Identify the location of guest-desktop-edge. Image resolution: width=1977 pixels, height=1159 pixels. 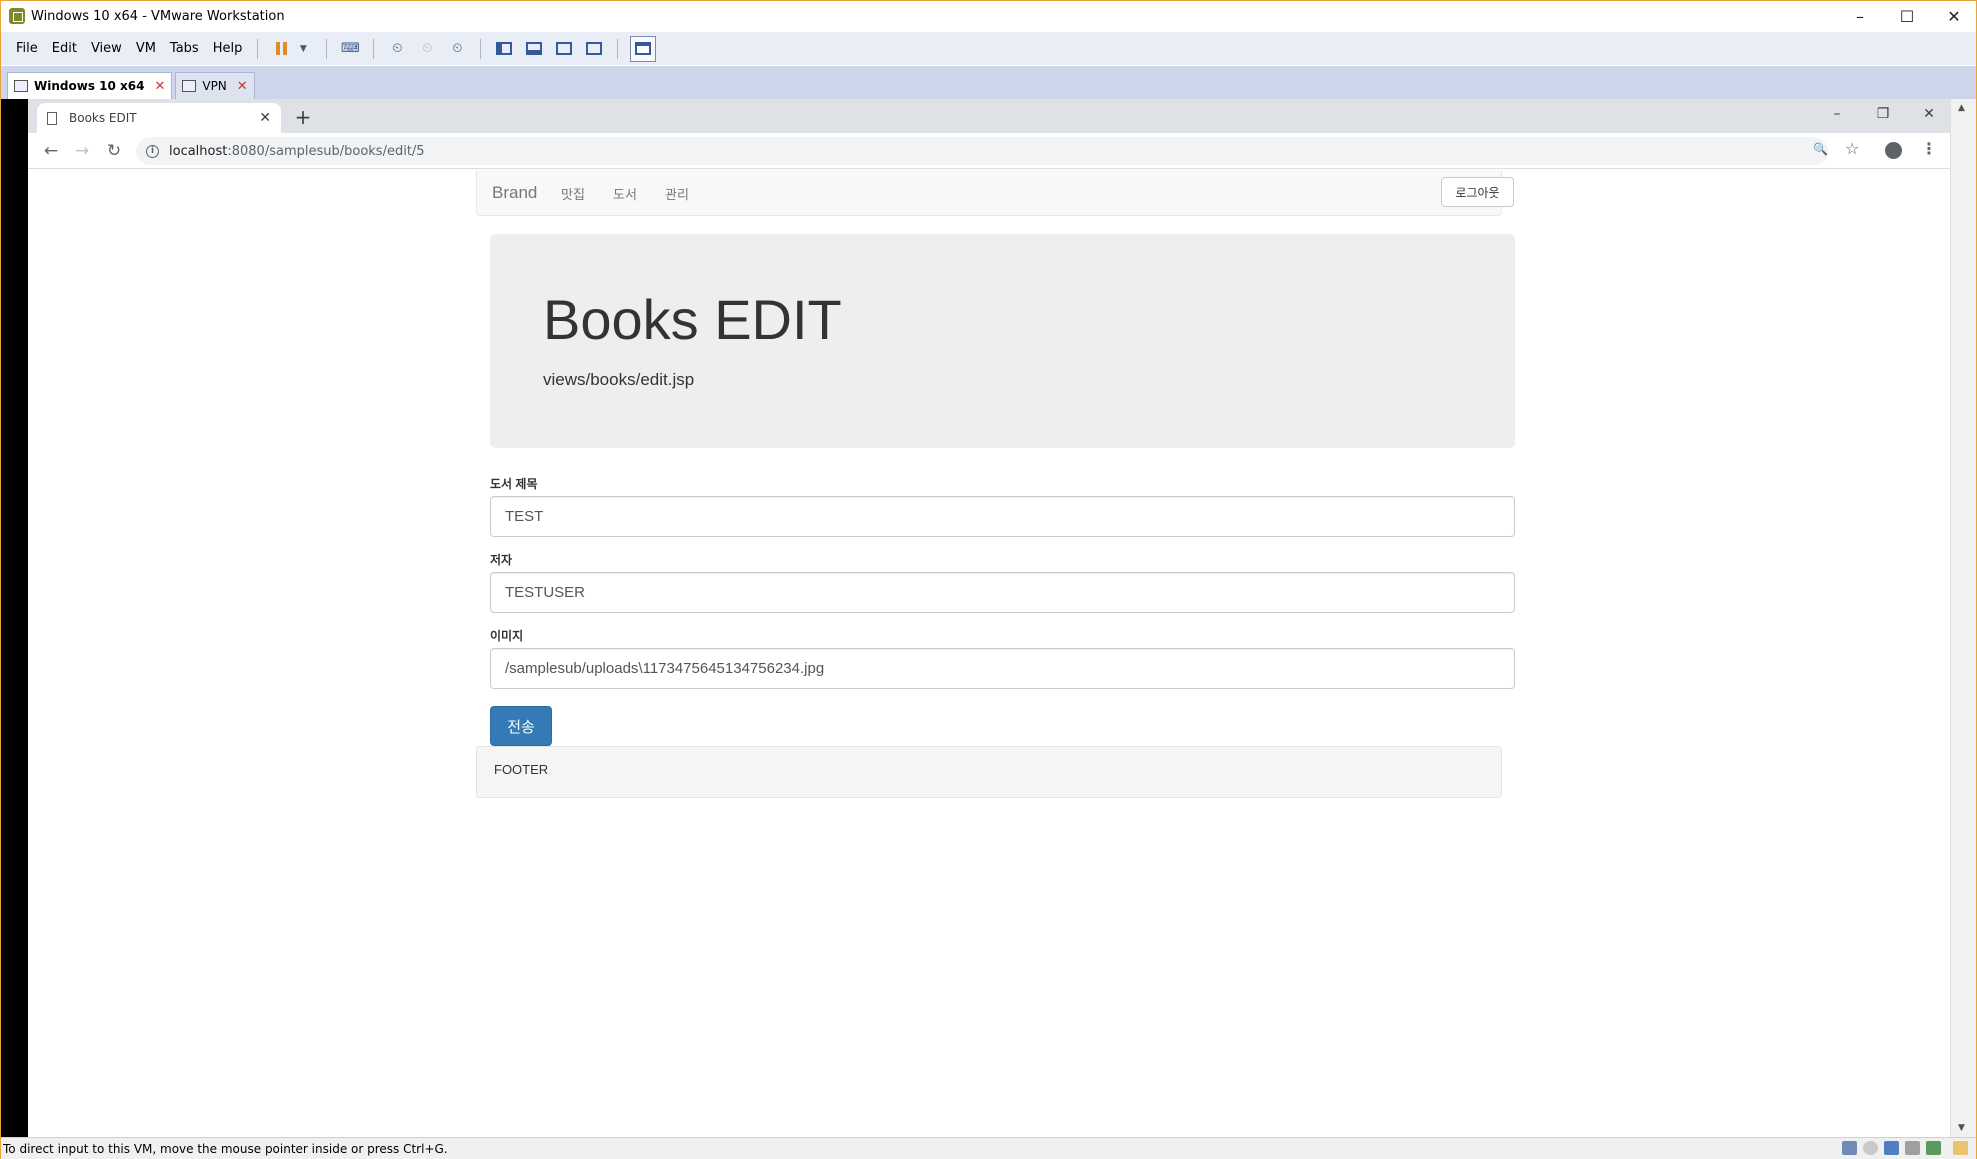
(14, 618).